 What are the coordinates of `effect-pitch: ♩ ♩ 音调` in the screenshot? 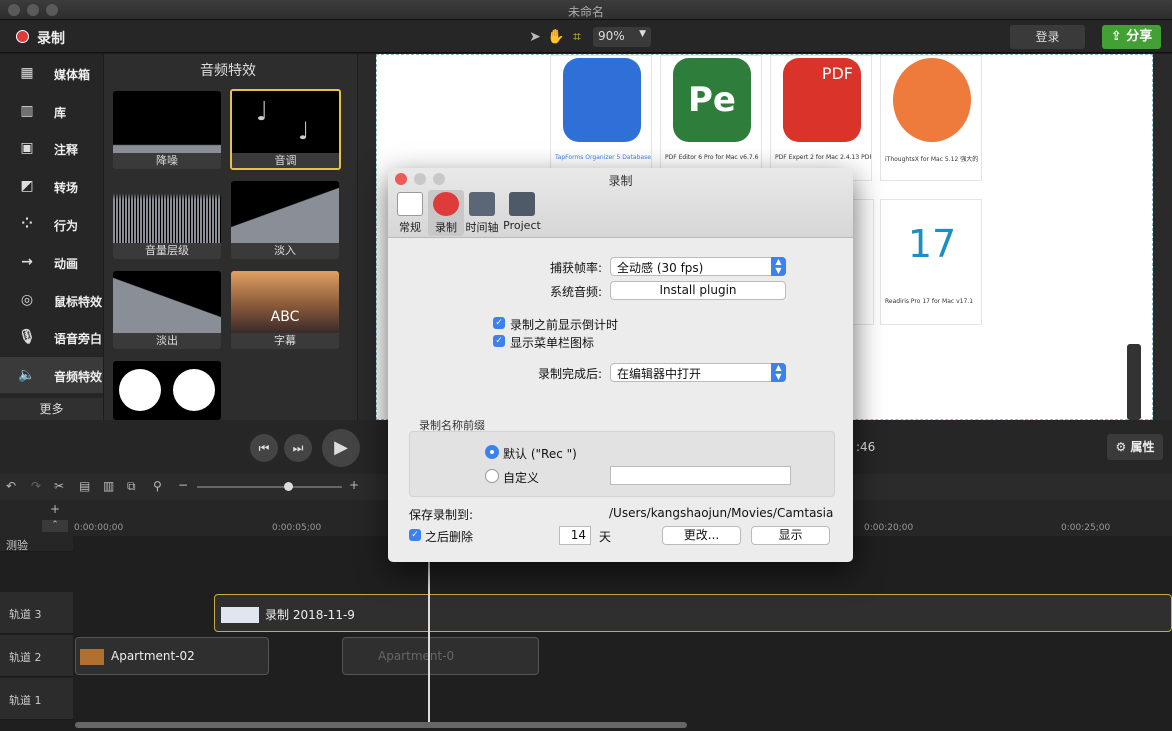 It's located at (285, 129).